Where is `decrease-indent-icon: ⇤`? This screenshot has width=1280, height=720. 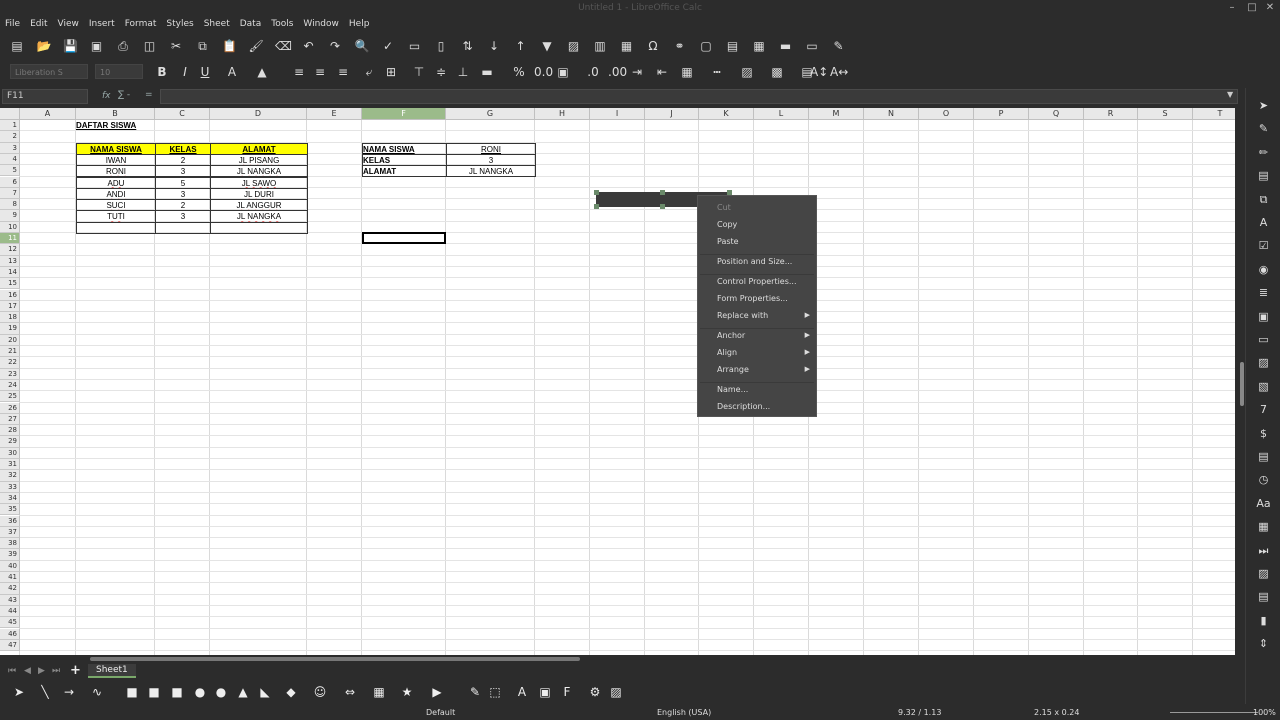 decrease-indent-icon: ⇤ is located at coordinates (662, 72).